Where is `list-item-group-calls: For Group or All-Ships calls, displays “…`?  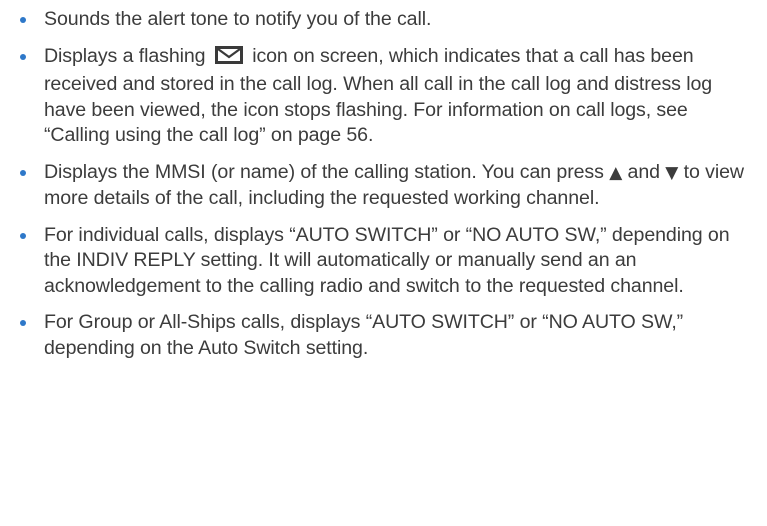 list-item-group-calls: For Group or All-Ships calls, displays “… is located at coordinates (387, 335).